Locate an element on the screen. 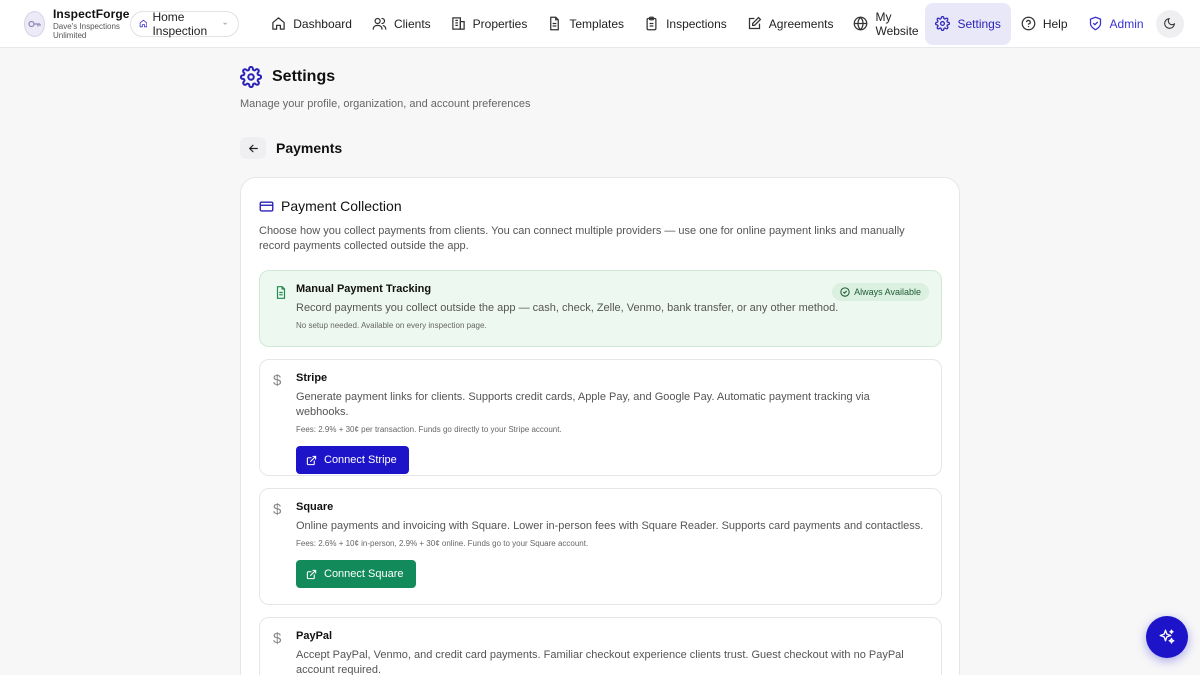  inspection-type-select: Home Inspection is located at coordinates (184, 23).